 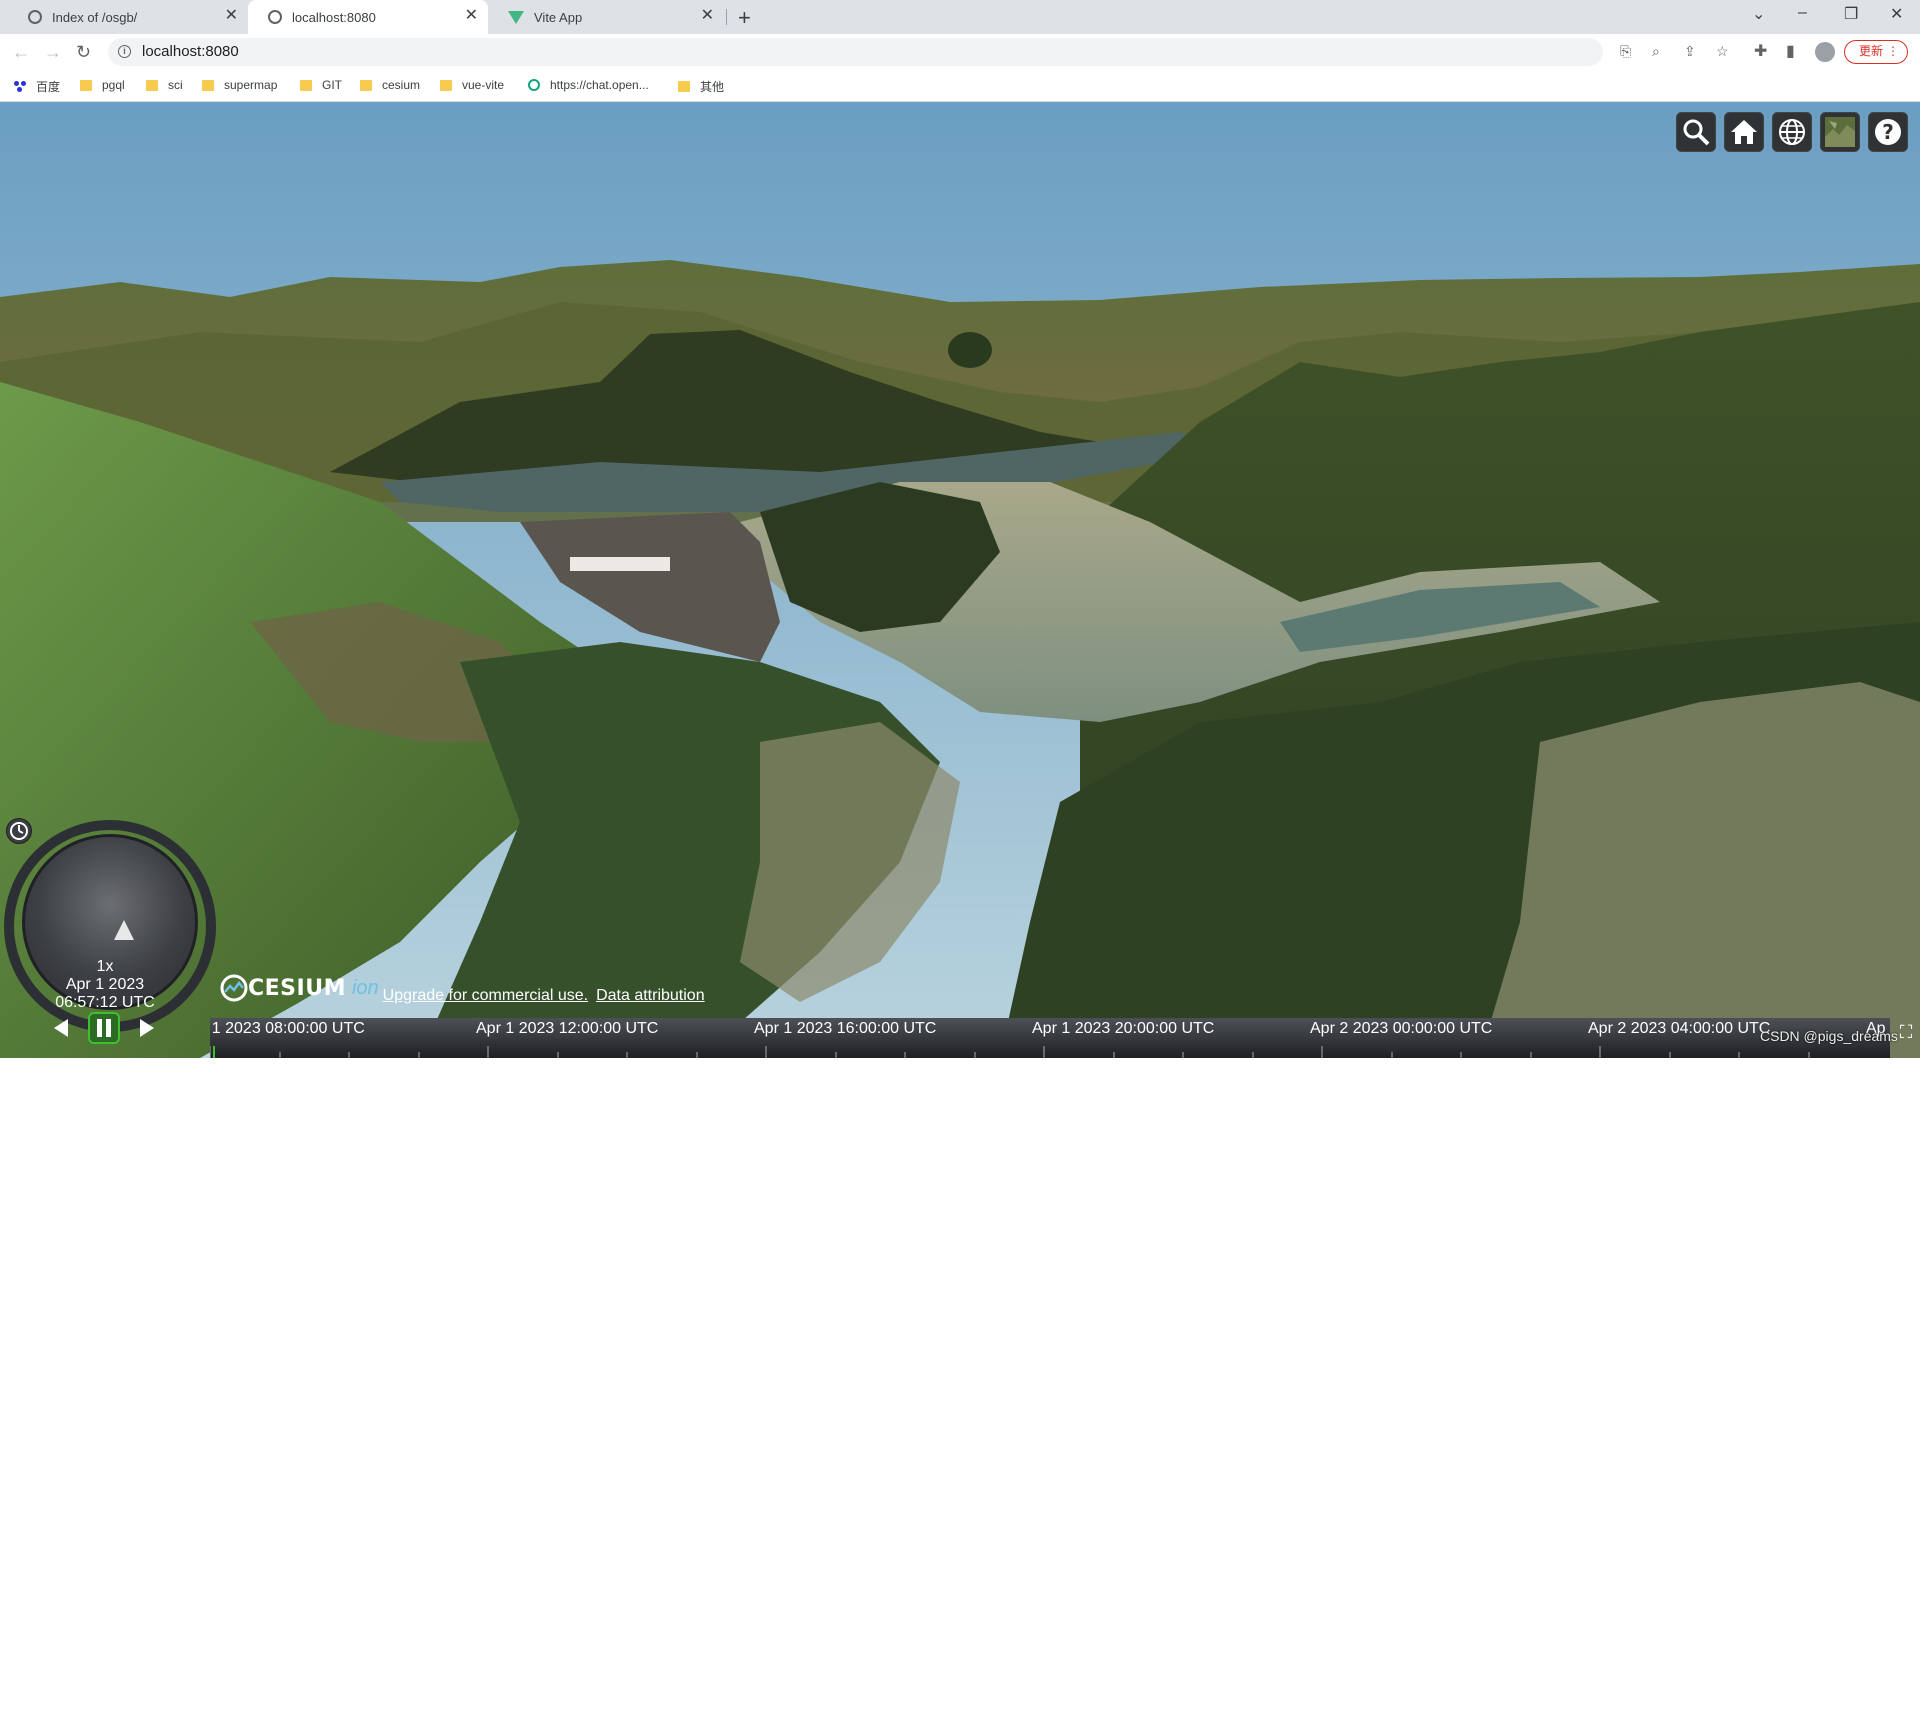 What do you see at coordinates (1802, 13) in the screenshot?
I see `minimize-icon: –` at bounding box center [1802, 13].